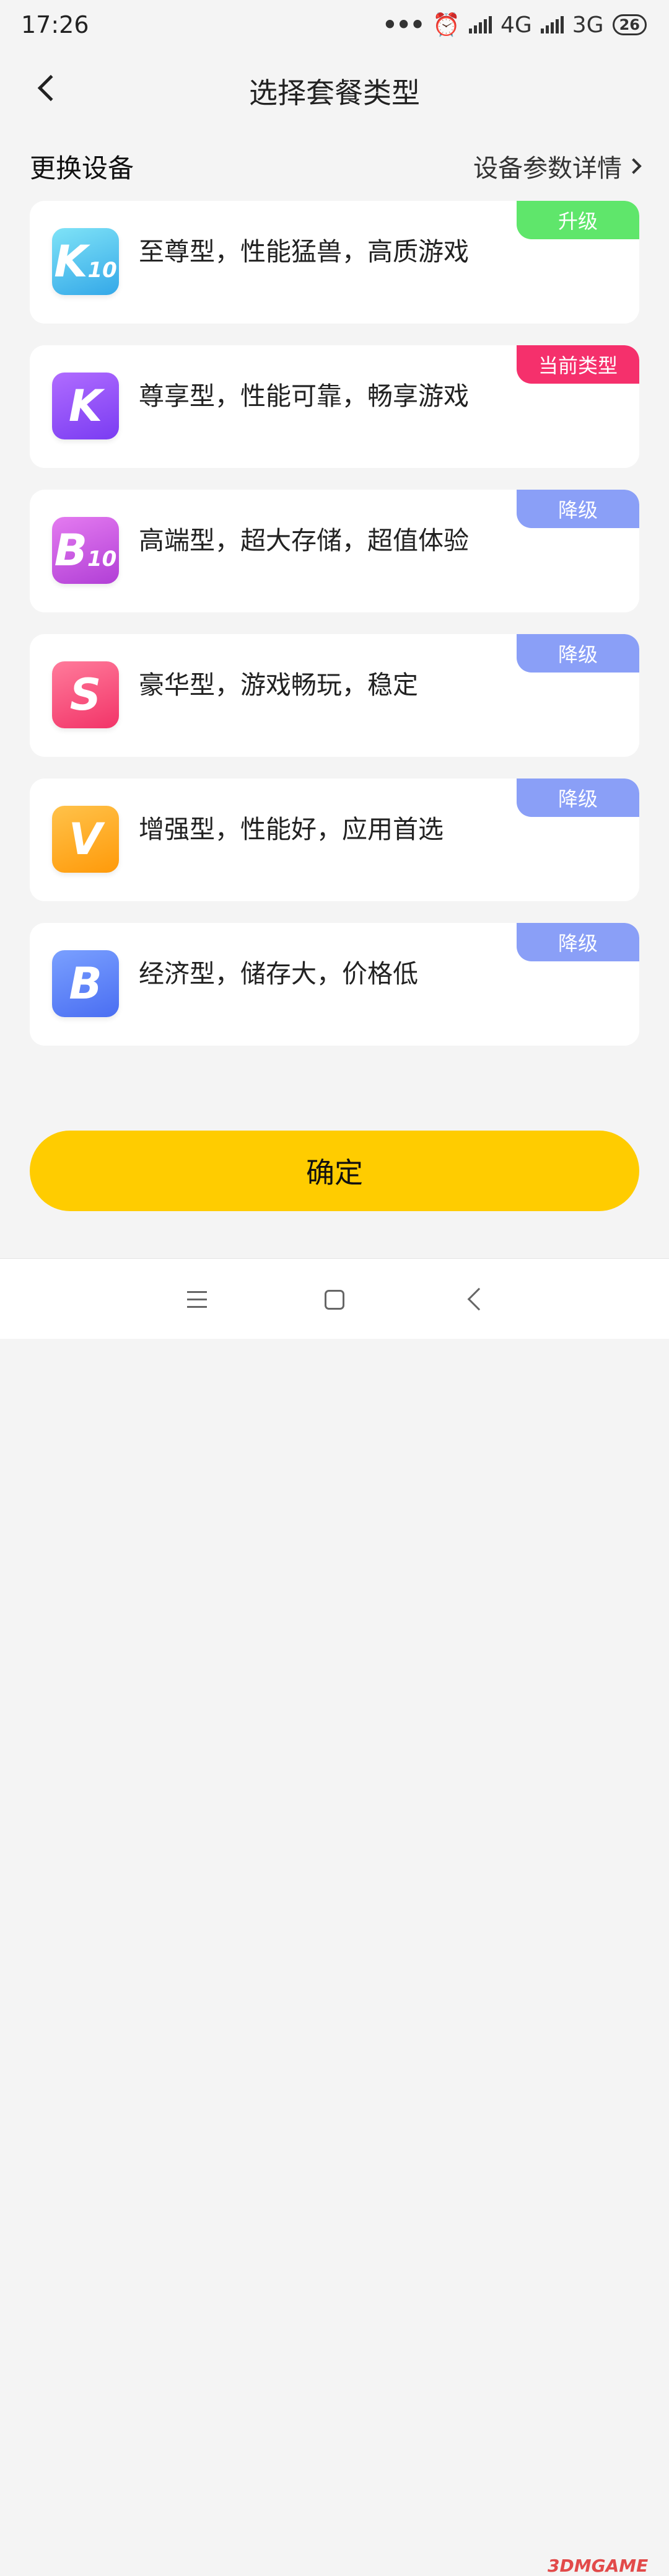 The width and height of the screenshot is (669, 2576). I want to click on plan-card: S 豪华型，游戏畅玩，稳定 降级, so click(334, 695).